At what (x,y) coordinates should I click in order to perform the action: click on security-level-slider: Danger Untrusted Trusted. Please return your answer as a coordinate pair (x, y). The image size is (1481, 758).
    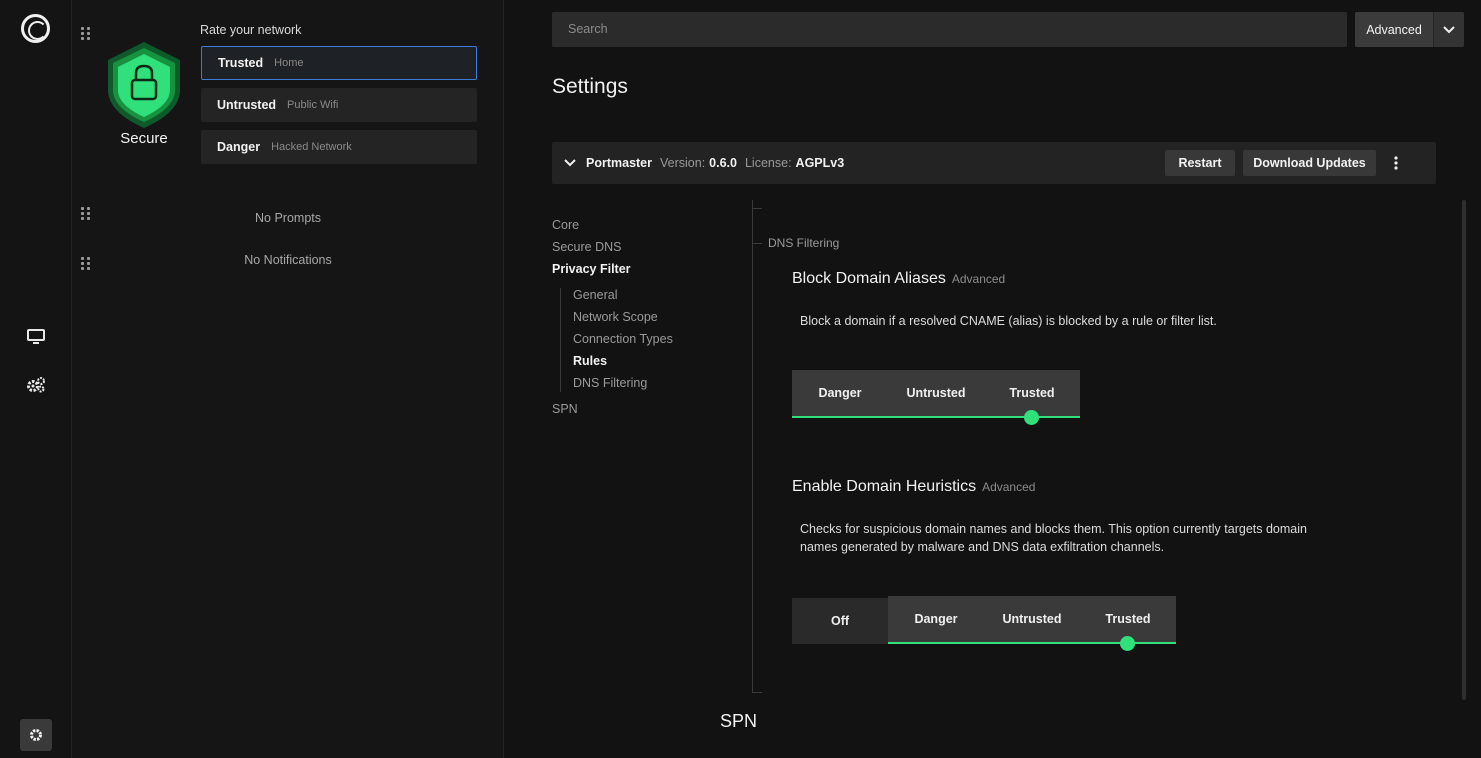
    Looking at the image, I should click on (936, 397).